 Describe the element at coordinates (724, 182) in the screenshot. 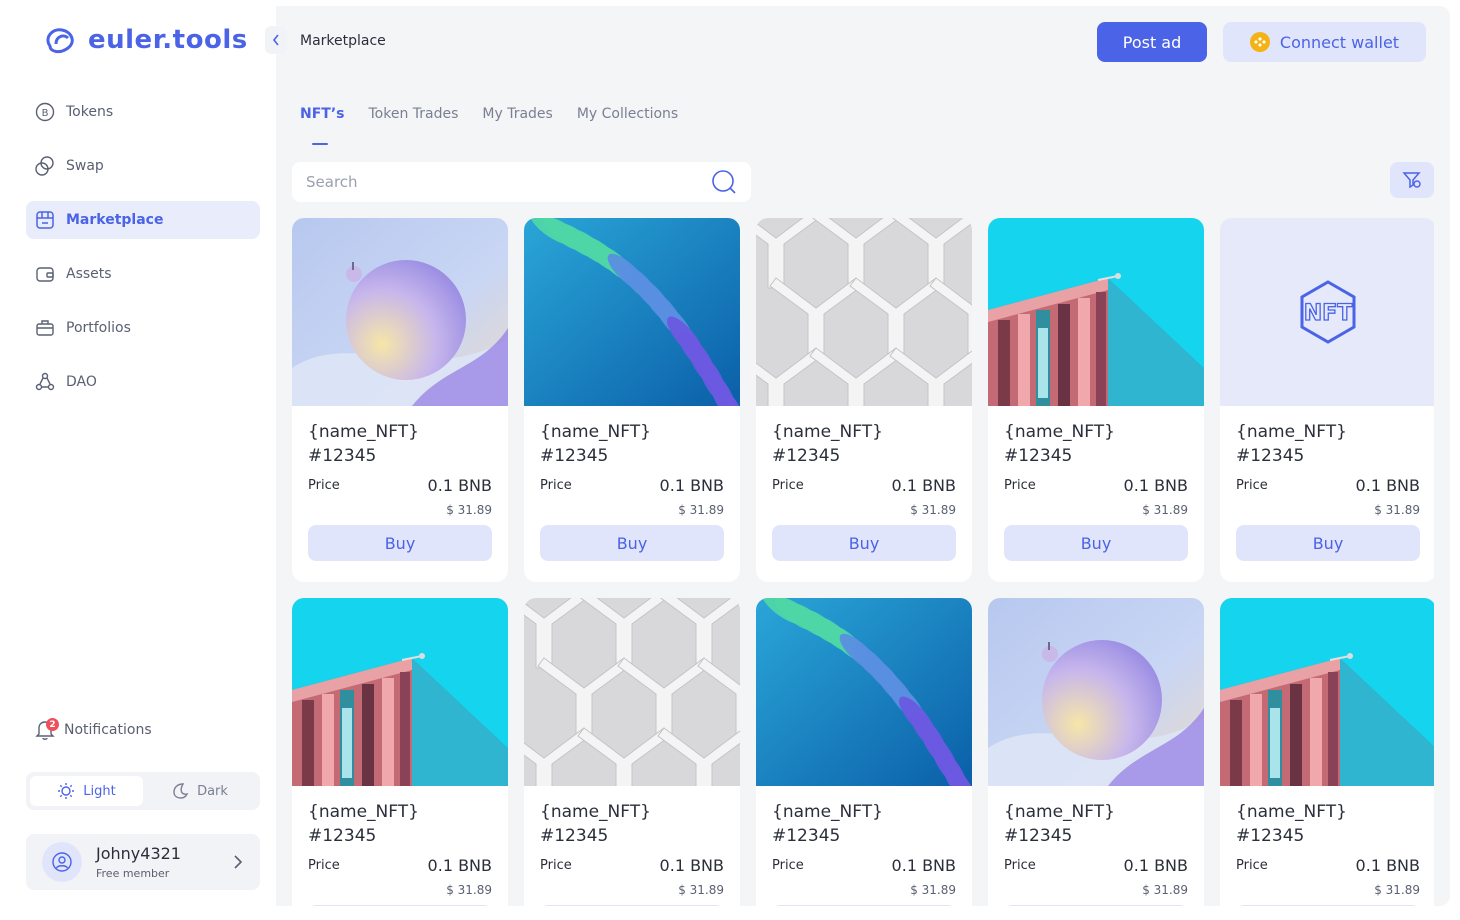

I see `search-icon` at that location.